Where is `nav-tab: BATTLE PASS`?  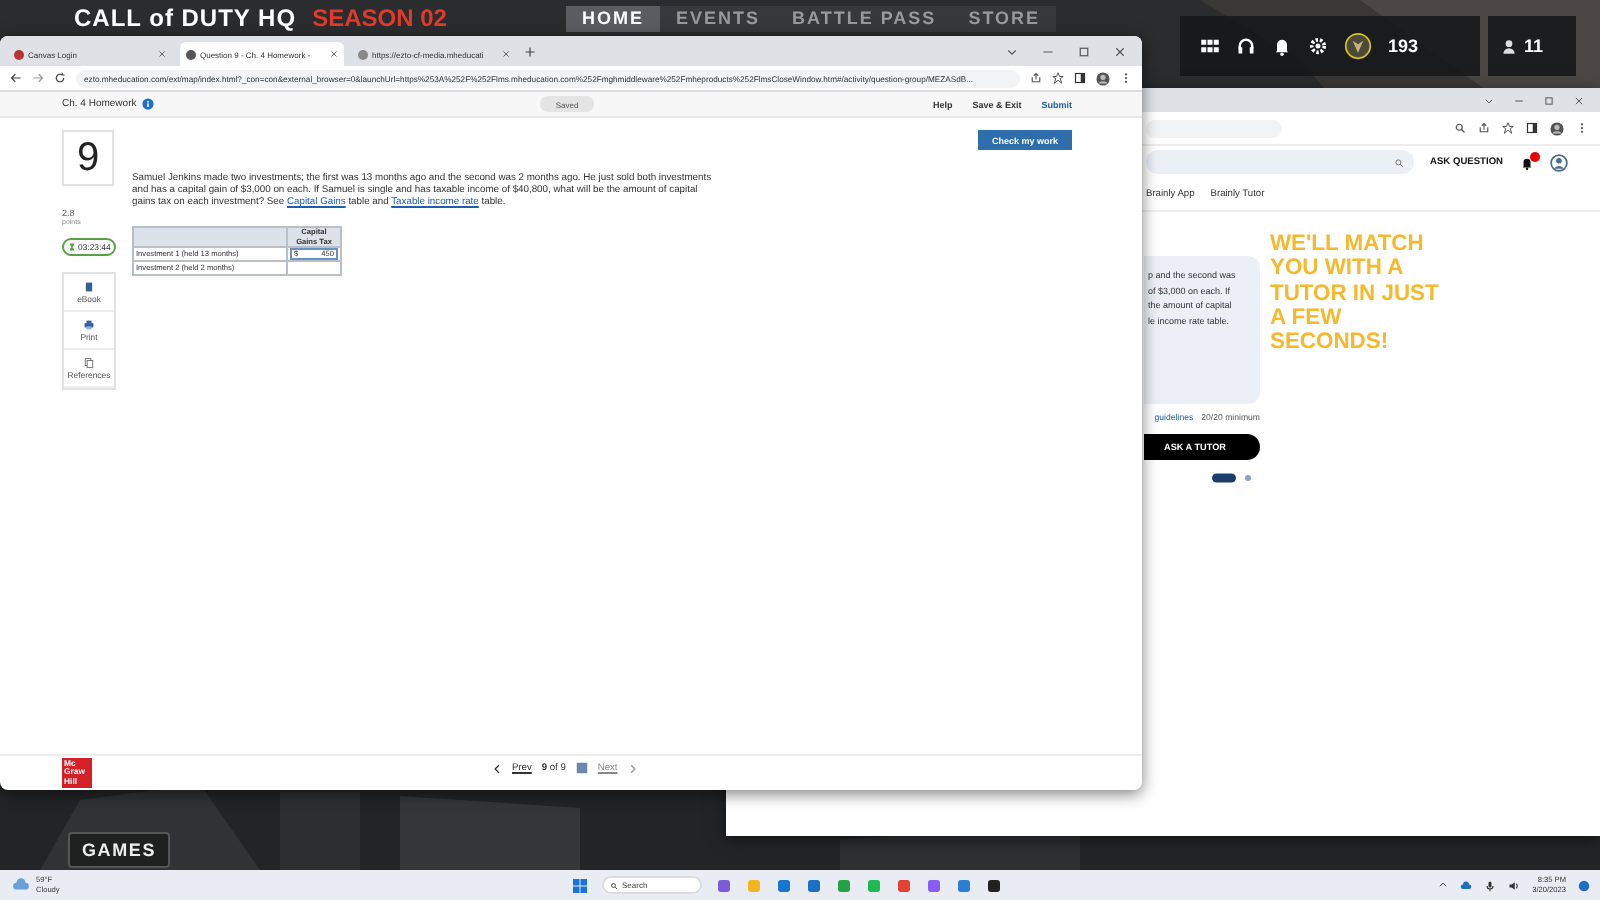
nav-tab: BATTLE PASS is located at coordinates (864, 19).